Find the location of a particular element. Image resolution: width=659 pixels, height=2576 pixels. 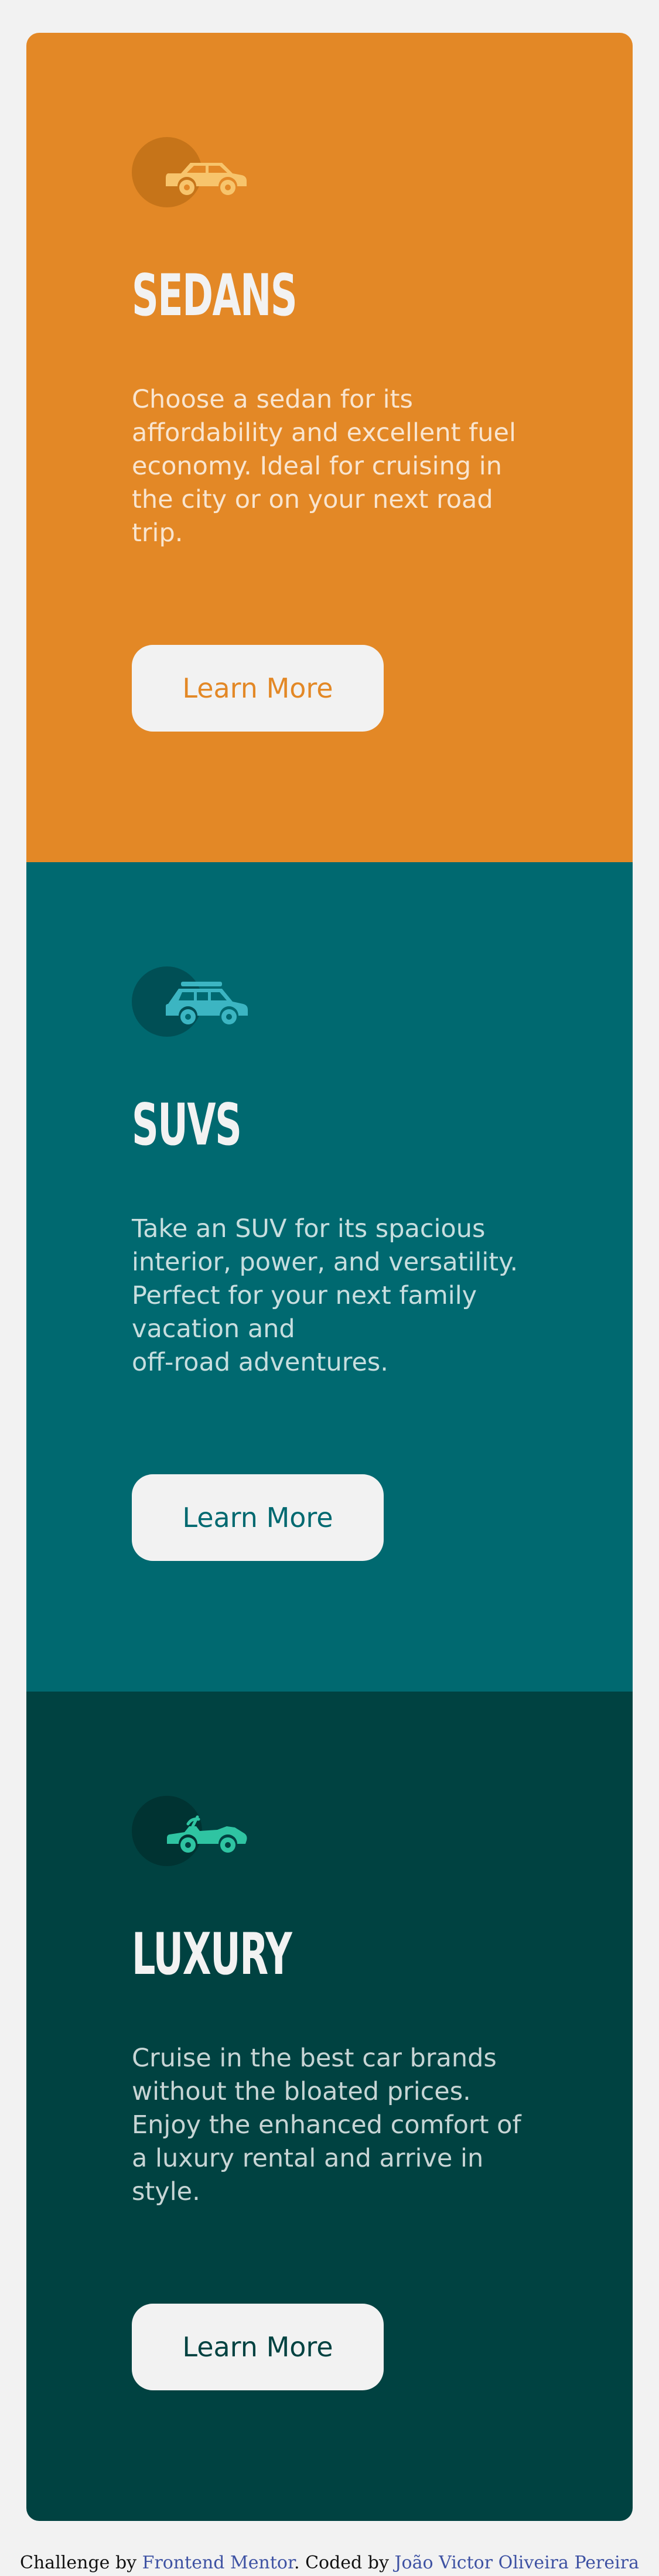

attribution-middle: . Coded by is located at coordinates (344, 2563).